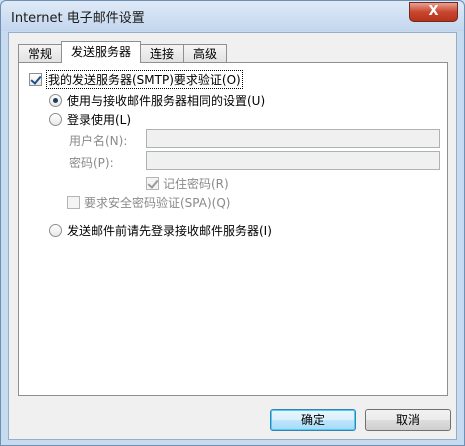 This screenshot has width=465, height=446. What do you see at coordinates (99, 119) in the screenshot?
I see `login-with-label: 登录使用(L)` at bounding box center [99, 119].